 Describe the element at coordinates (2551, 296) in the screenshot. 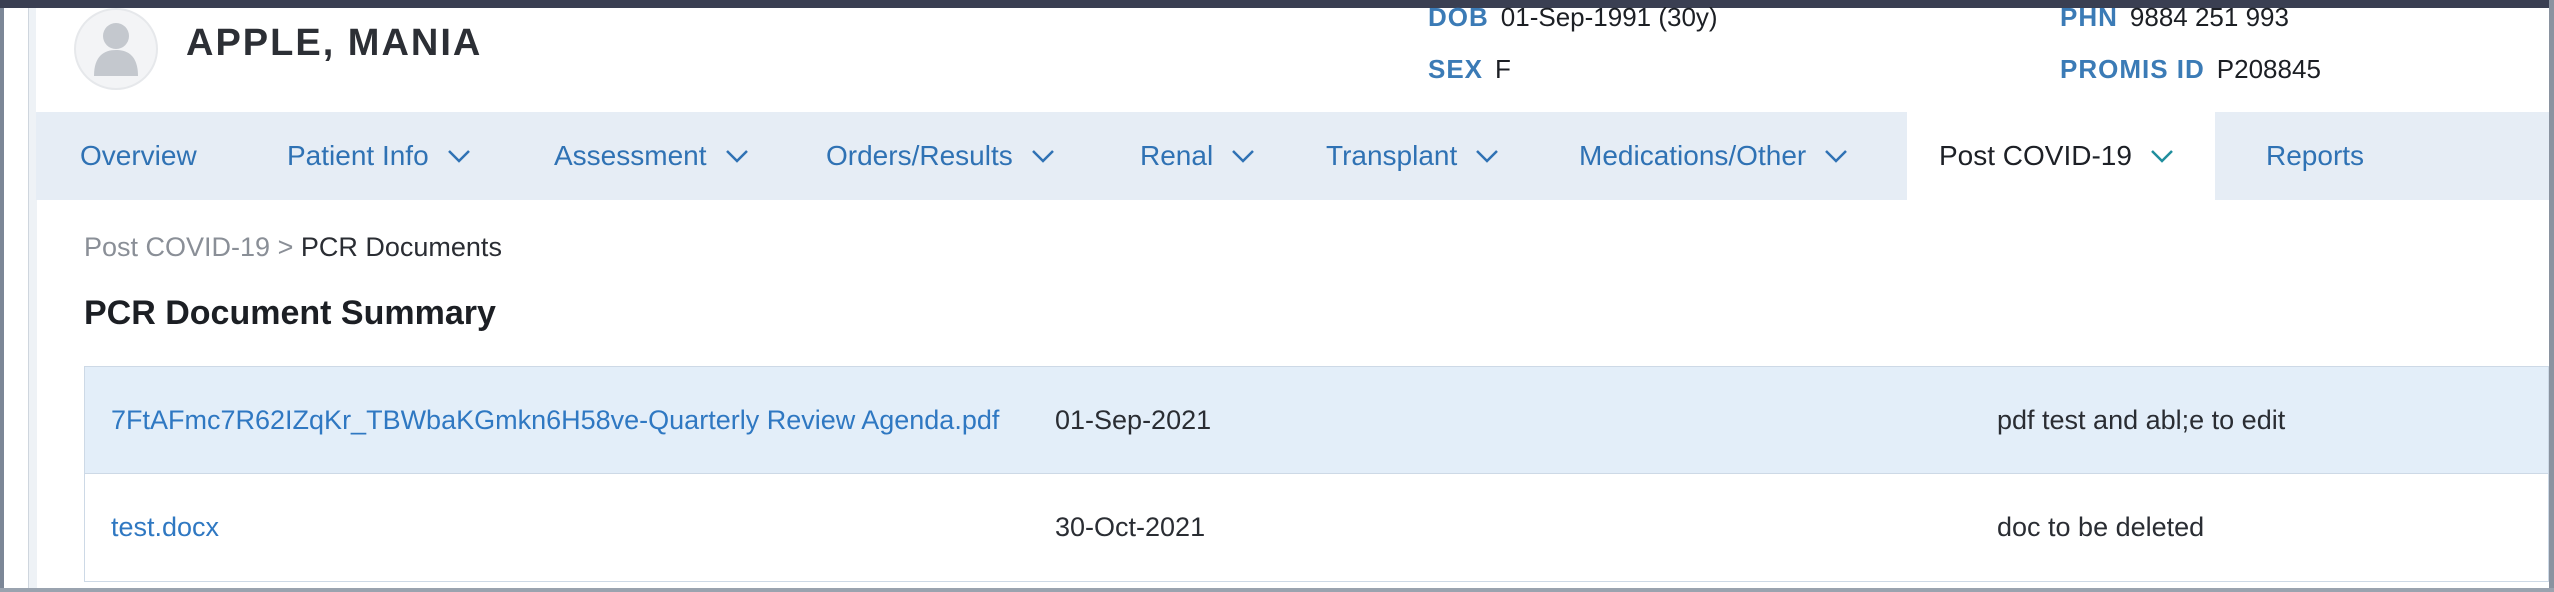

I see `window-right-border` at that location.